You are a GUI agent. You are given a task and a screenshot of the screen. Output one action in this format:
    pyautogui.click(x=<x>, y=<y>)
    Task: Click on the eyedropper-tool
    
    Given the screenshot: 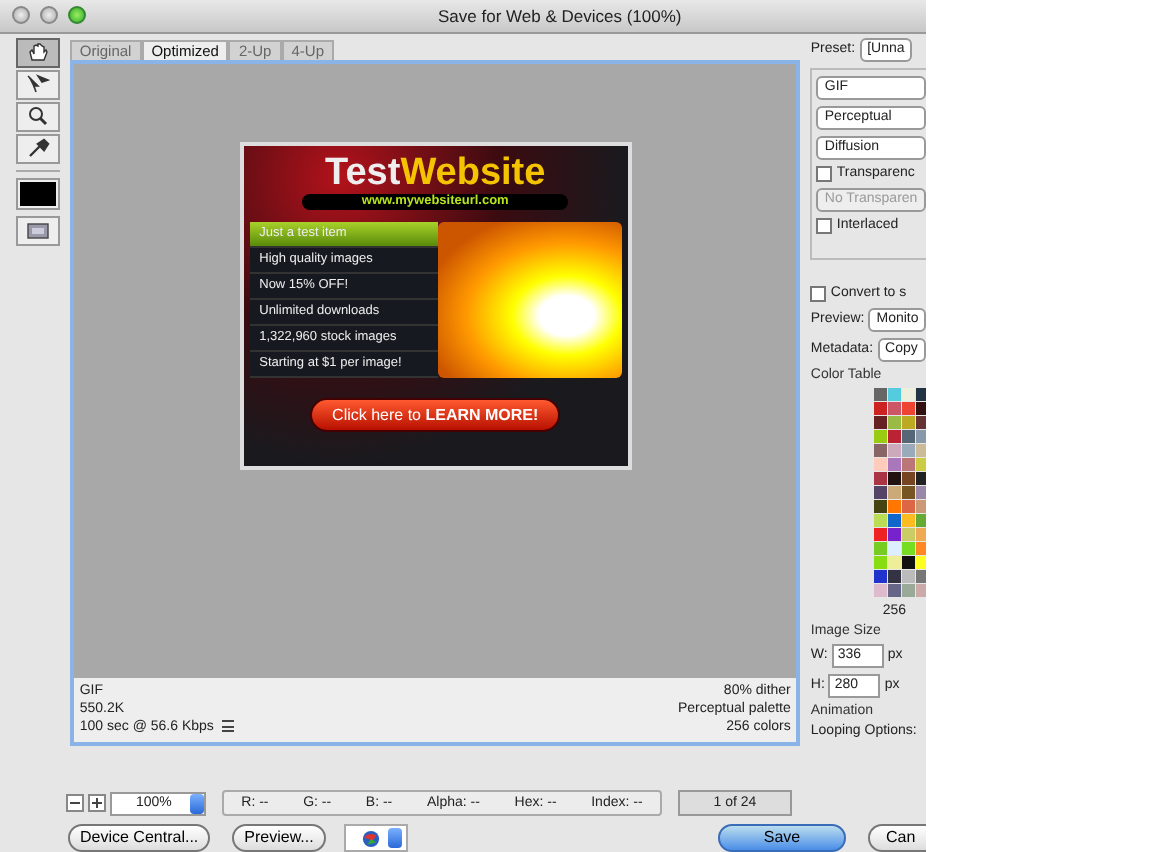 What is the action you would take?
    pyautogui.click(x=38, y=148)
    